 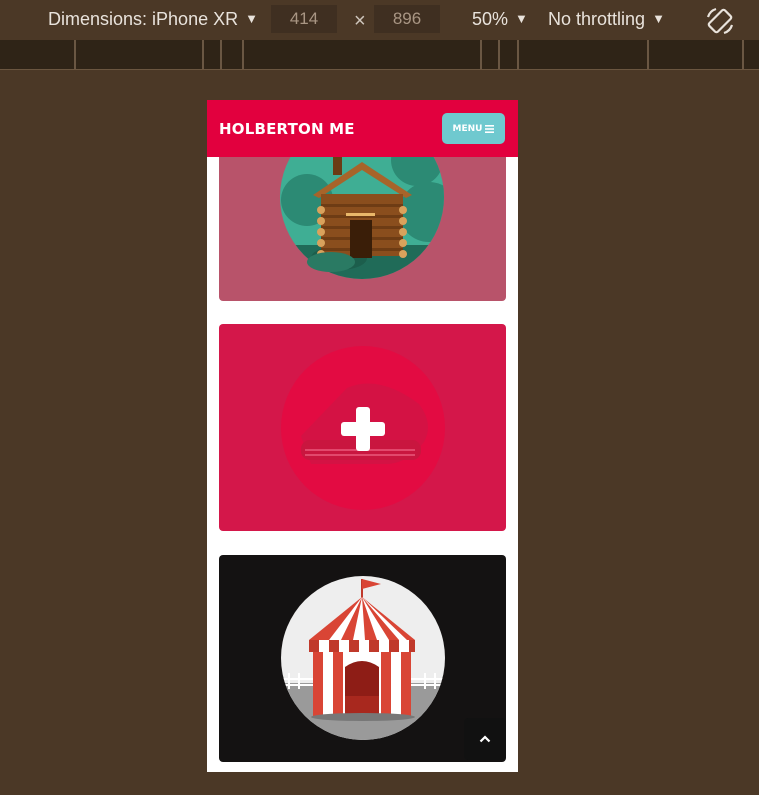 What do you see at coordinates (304, 19) in the screenshot?
I see `viewport-width-input: 414` at bounding box center [304, 19].